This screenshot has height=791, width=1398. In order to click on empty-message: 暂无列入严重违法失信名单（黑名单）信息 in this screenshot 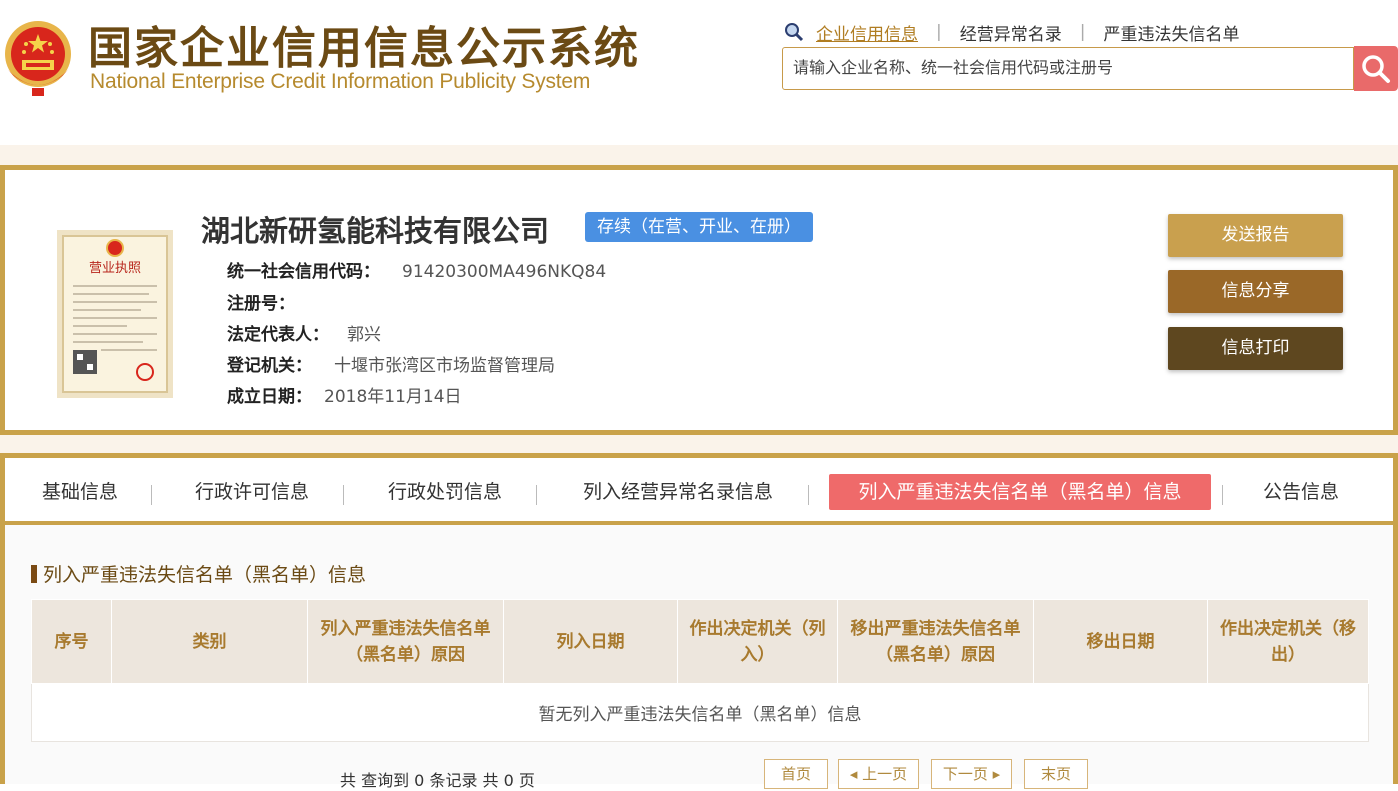, I will do `click(700, 712)`.